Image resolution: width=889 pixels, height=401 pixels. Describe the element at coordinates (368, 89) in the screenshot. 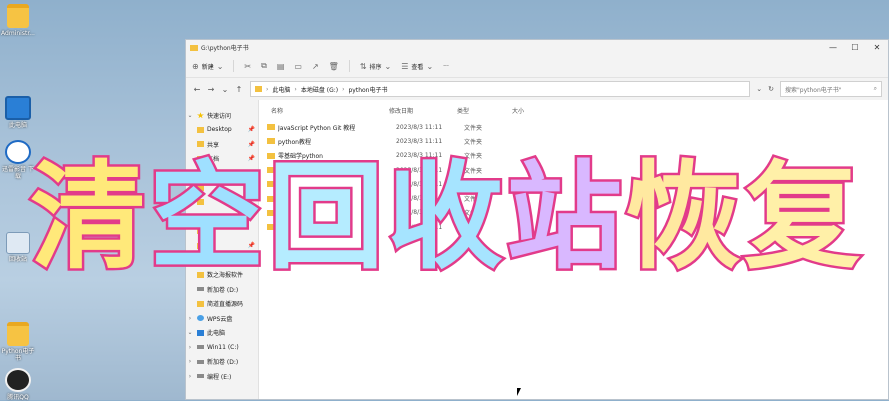

I see `breadcrumb-item: python电子书` at that location.